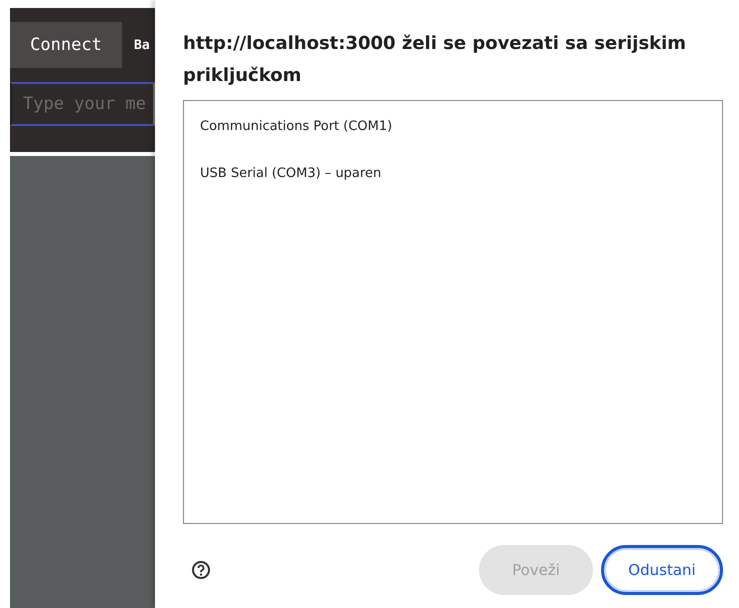  I want to click on dialog-title: http://localhost:3000 želi se povezati sa serijskim priključkom, so click(435, 60).